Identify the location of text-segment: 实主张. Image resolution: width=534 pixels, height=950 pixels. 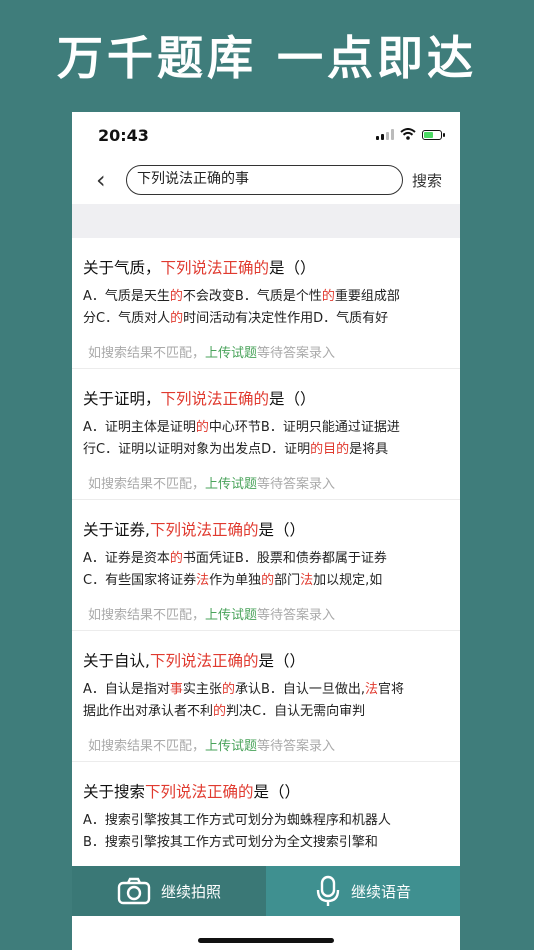
(202, 689).